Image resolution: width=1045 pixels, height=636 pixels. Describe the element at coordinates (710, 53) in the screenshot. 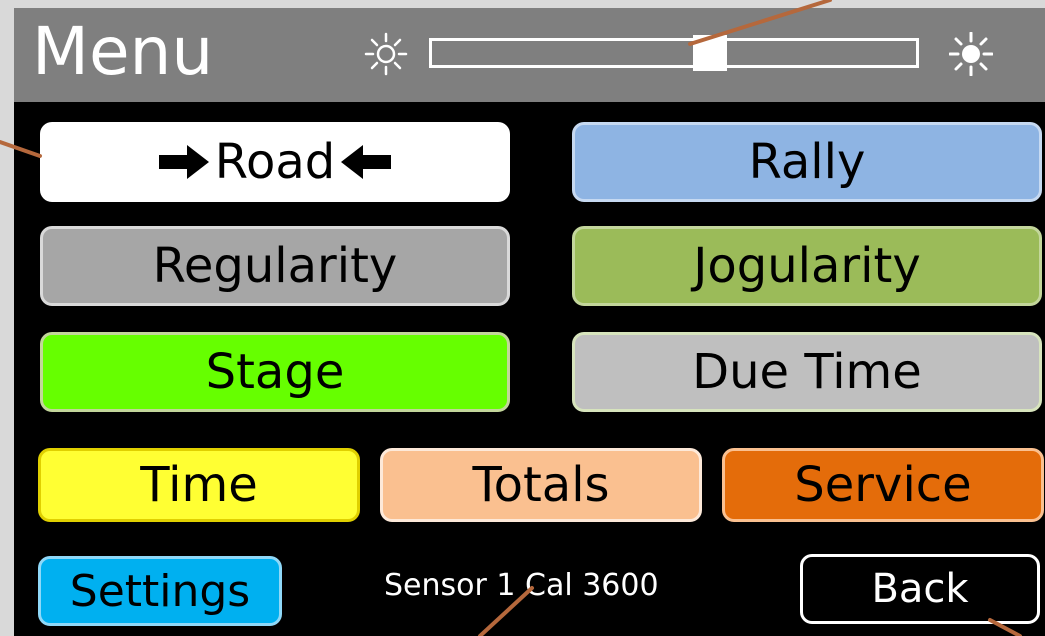

I see `brightness-slider-thumb` at that location.